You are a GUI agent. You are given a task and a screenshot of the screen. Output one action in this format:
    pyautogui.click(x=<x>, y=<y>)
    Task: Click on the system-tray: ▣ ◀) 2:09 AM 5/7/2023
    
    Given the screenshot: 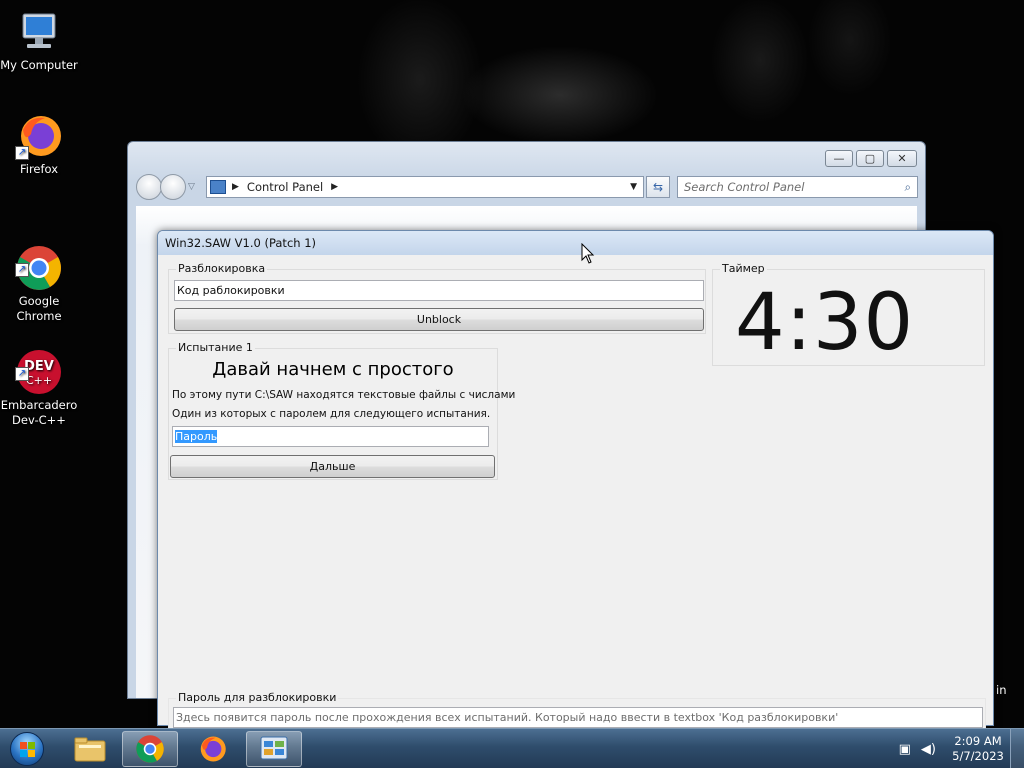 What is the action you would take?
    pyautogui.click(x=961, y=748)
    